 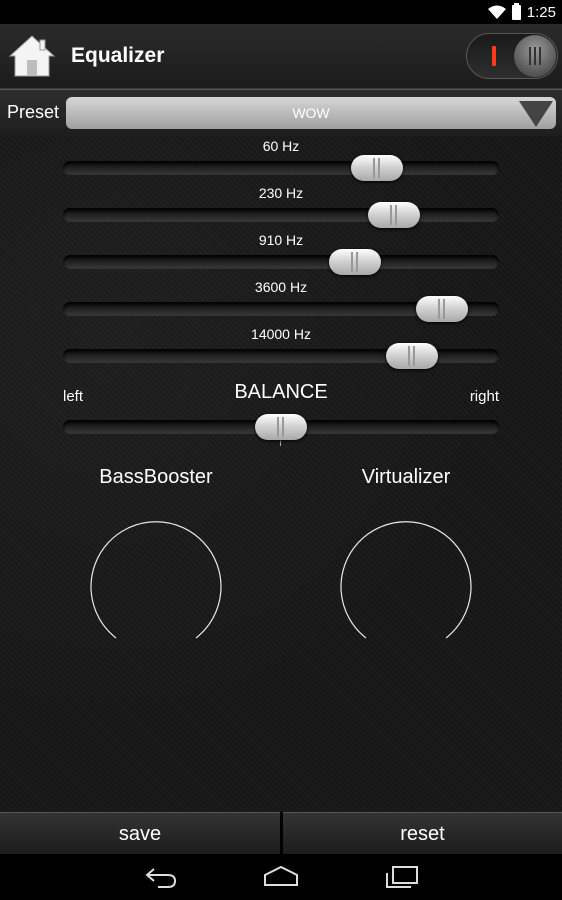 What do you see at coordinates (281, 56) in the screenshot?
I see `action-bar: Equalizer` at bounding box center [281, 56].